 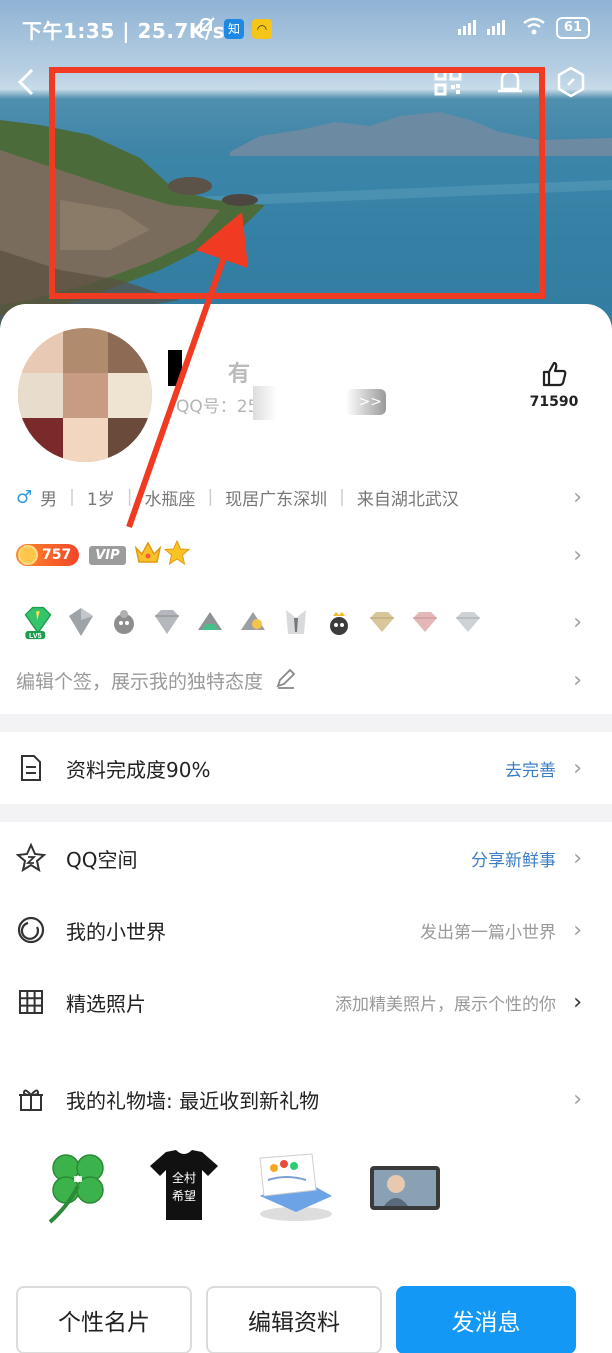 What do you see at coordinates (102, 859) in the screenshot?
I see `qzone-label: QQ空间` at bounding box center [102, 859].